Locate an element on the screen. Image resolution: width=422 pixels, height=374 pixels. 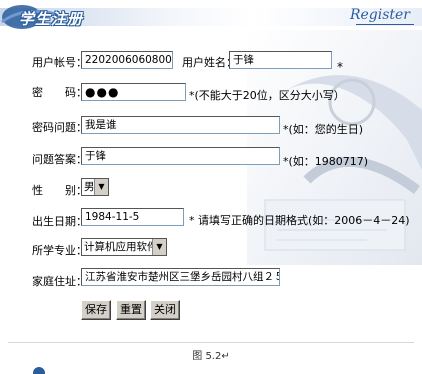
address-label: 家庭住址： is located at coordinates (59, 281).